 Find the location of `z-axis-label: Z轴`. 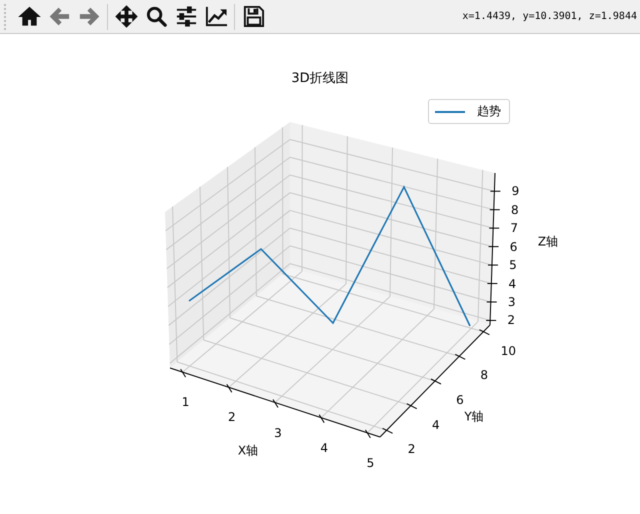

z-axis-label: Z轴 is located at coordinates (548, 242).